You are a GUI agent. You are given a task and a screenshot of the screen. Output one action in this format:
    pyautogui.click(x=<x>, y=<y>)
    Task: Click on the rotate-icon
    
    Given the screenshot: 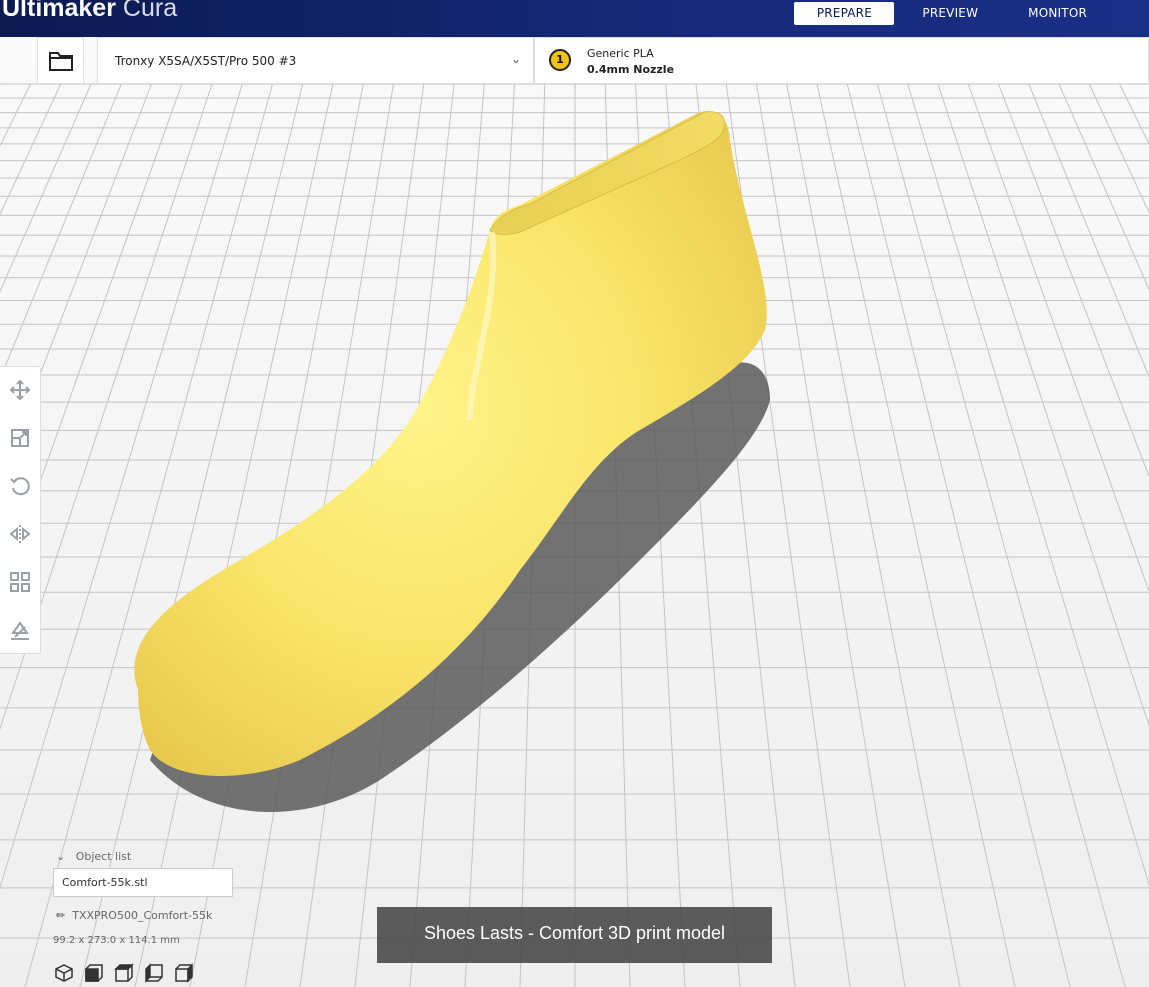 What is the action you would take?
    pyautogui.click(x=20, y=486)
    